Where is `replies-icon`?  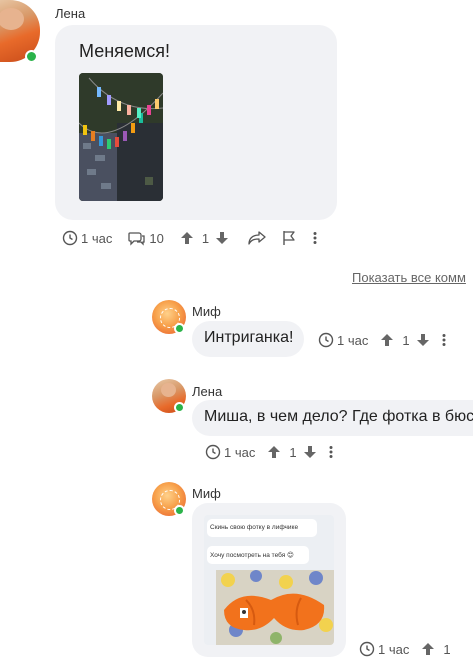 replies-icon is located at coordinates (137, 238).